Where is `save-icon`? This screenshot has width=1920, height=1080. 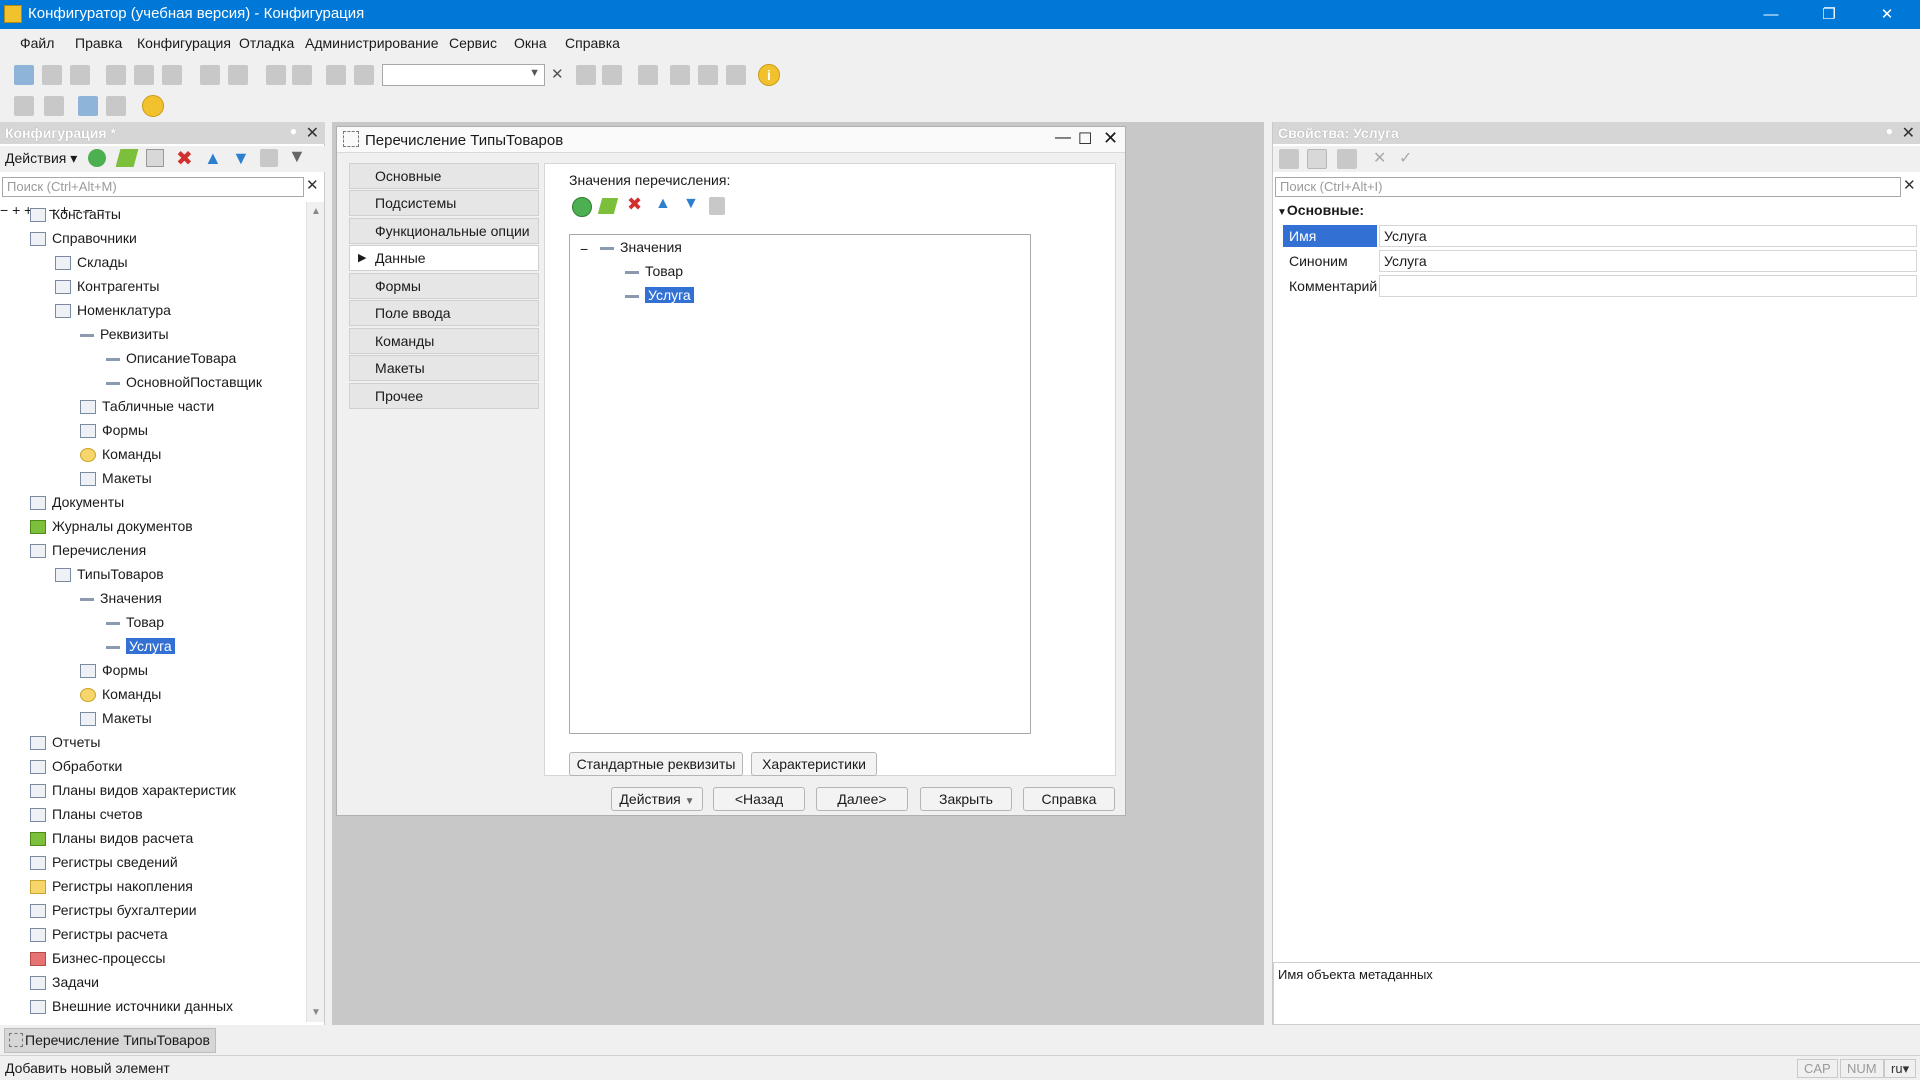 save-icon is located at coordinates (80, 75).